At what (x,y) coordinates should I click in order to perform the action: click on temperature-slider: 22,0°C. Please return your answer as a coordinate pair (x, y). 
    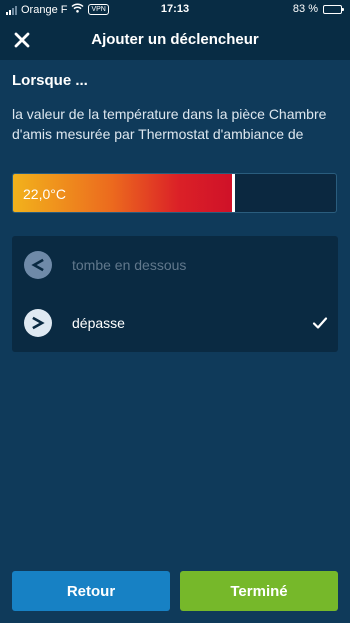
    Looking at the image, I should click on (174, 193).